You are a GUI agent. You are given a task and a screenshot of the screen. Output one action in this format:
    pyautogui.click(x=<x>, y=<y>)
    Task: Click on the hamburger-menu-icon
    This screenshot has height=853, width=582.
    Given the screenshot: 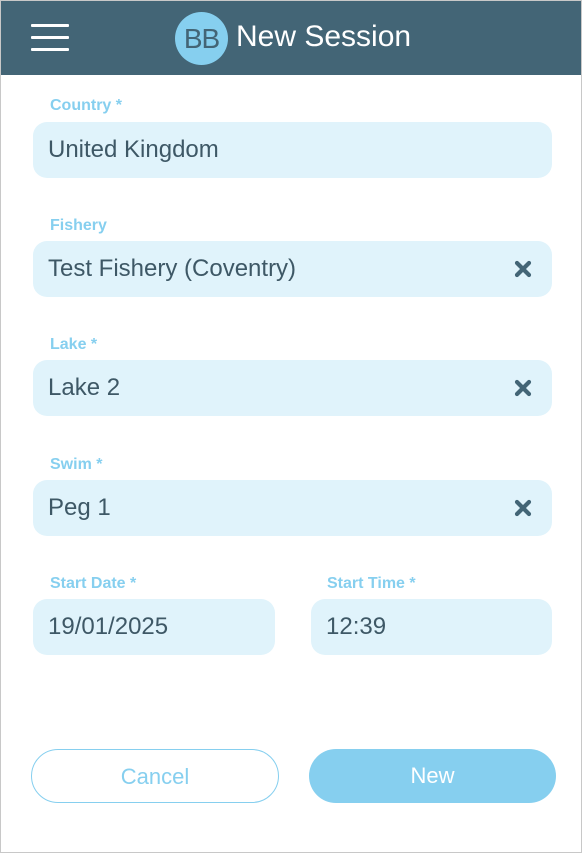 What is the action you would take?
    pyautogui.click(x=49, y=38)
    